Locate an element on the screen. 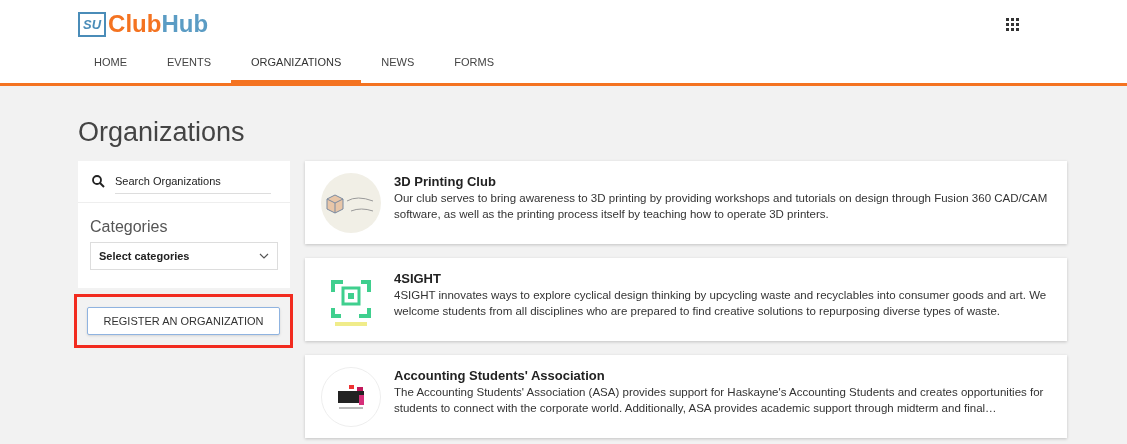 This screenshot has width=1127, height=444. register-organization-button: REGISTER AN ORGANIZATION is located at coordinates (183, 321).